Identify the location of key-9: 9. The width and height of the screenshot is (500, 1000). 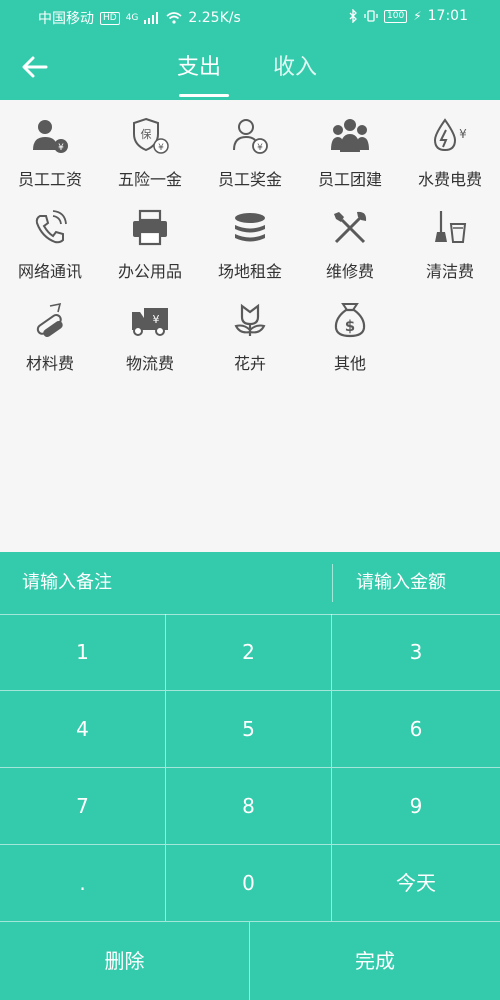
(416, 806).